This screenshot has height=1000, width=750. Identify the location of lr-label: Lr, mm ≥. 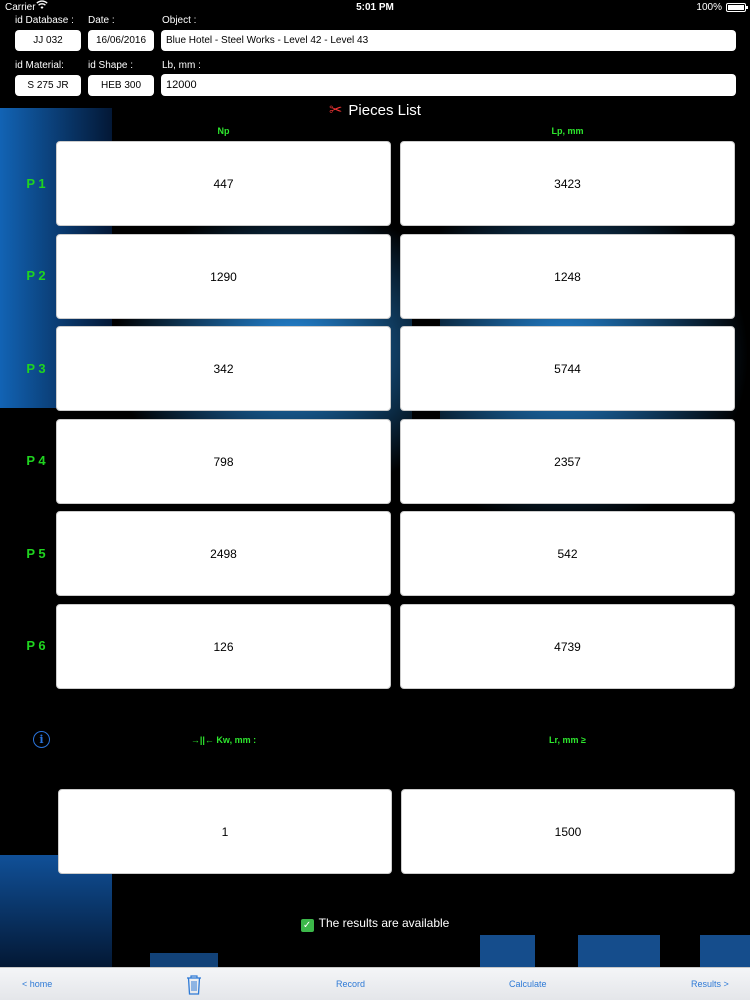
(567, 740).